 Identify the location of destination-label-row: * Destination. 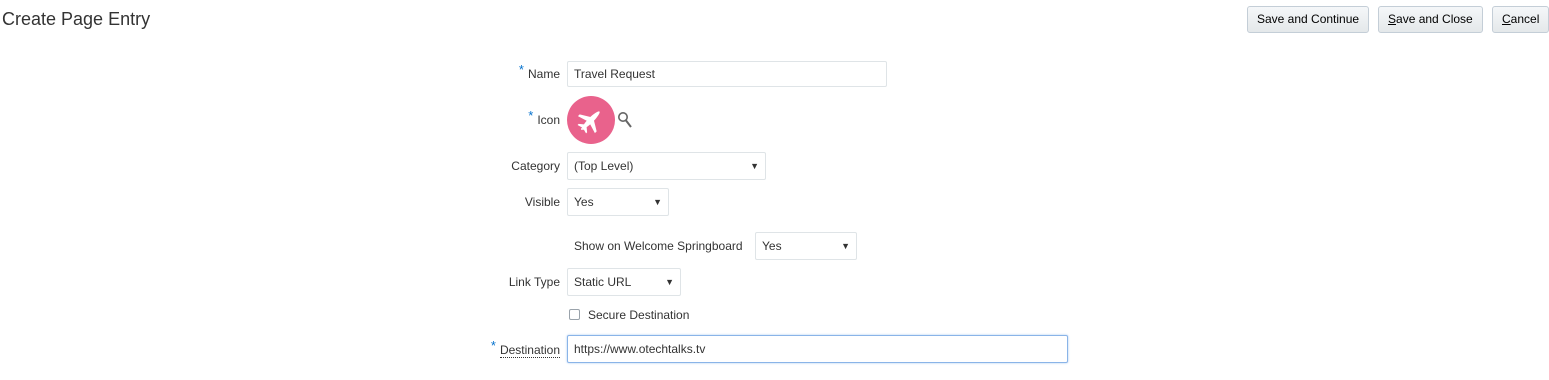
(525, 348).